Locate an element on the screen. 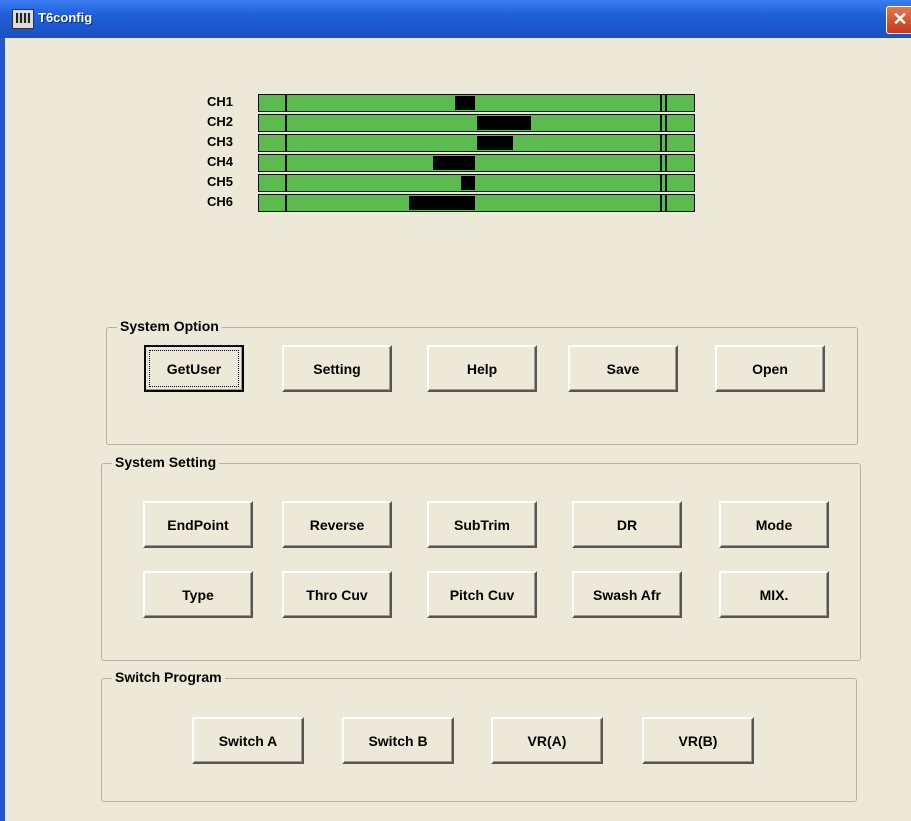 This screenshot has width=911, height=821. type-button: Type is located at coordinates (198, 594).